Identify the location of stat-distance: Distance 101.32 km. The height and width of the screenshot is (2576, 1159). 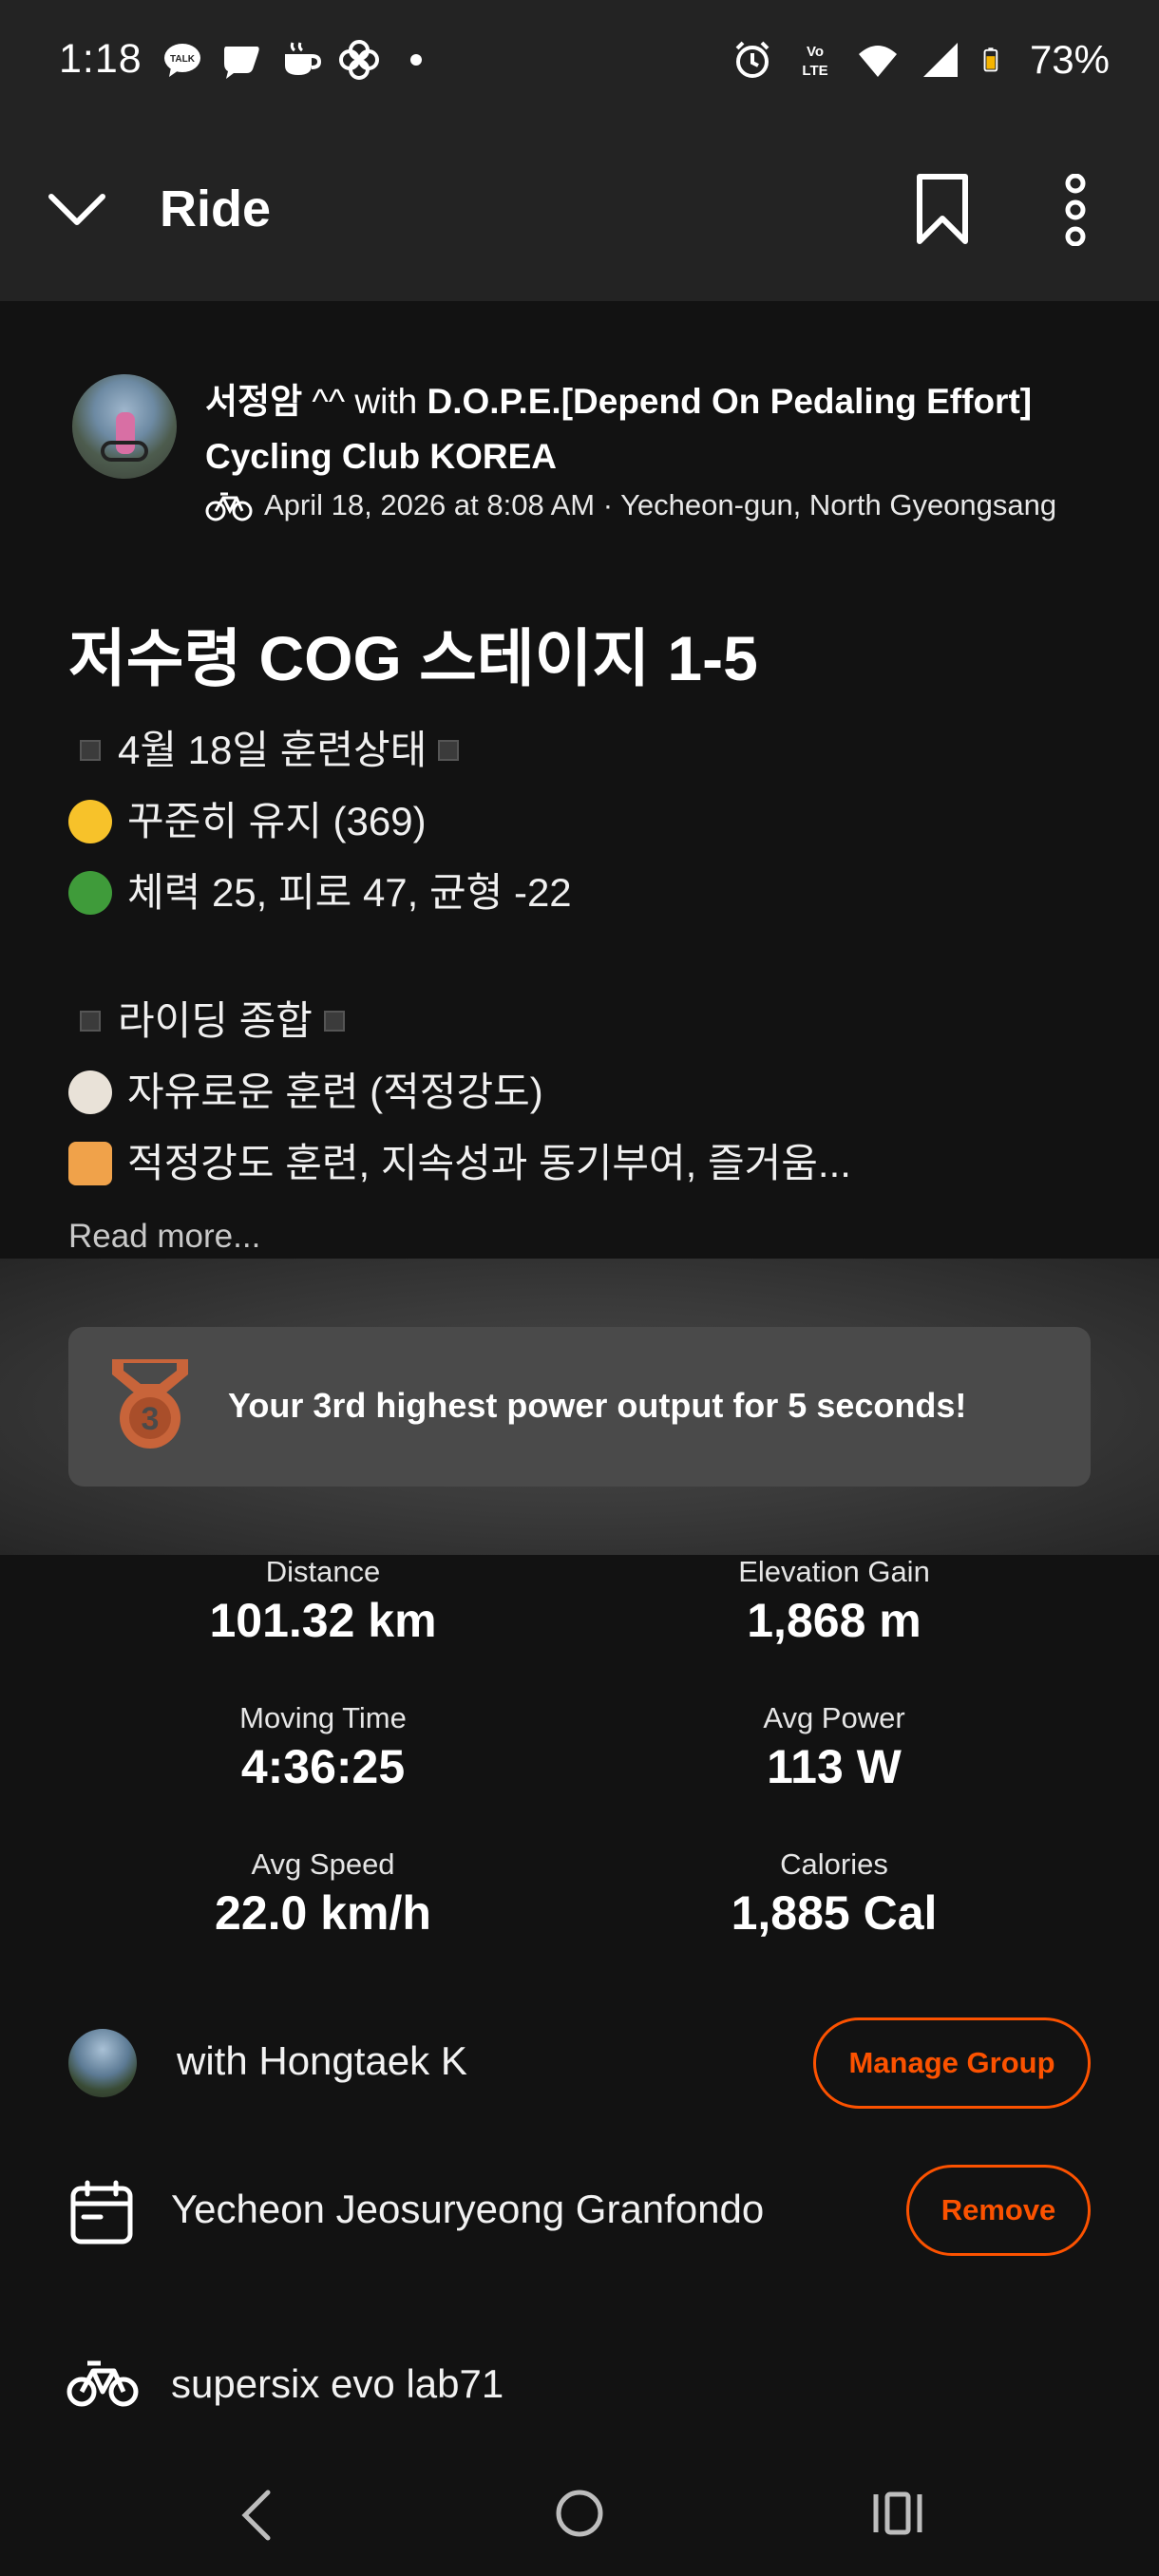
(323, 1601).